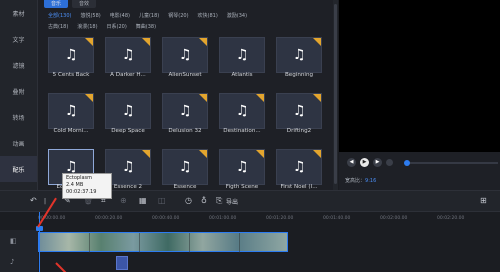 The height and width of the screenshot is (272, 500). I want to click on category-kids: 儿童(18), so click(149, 15).